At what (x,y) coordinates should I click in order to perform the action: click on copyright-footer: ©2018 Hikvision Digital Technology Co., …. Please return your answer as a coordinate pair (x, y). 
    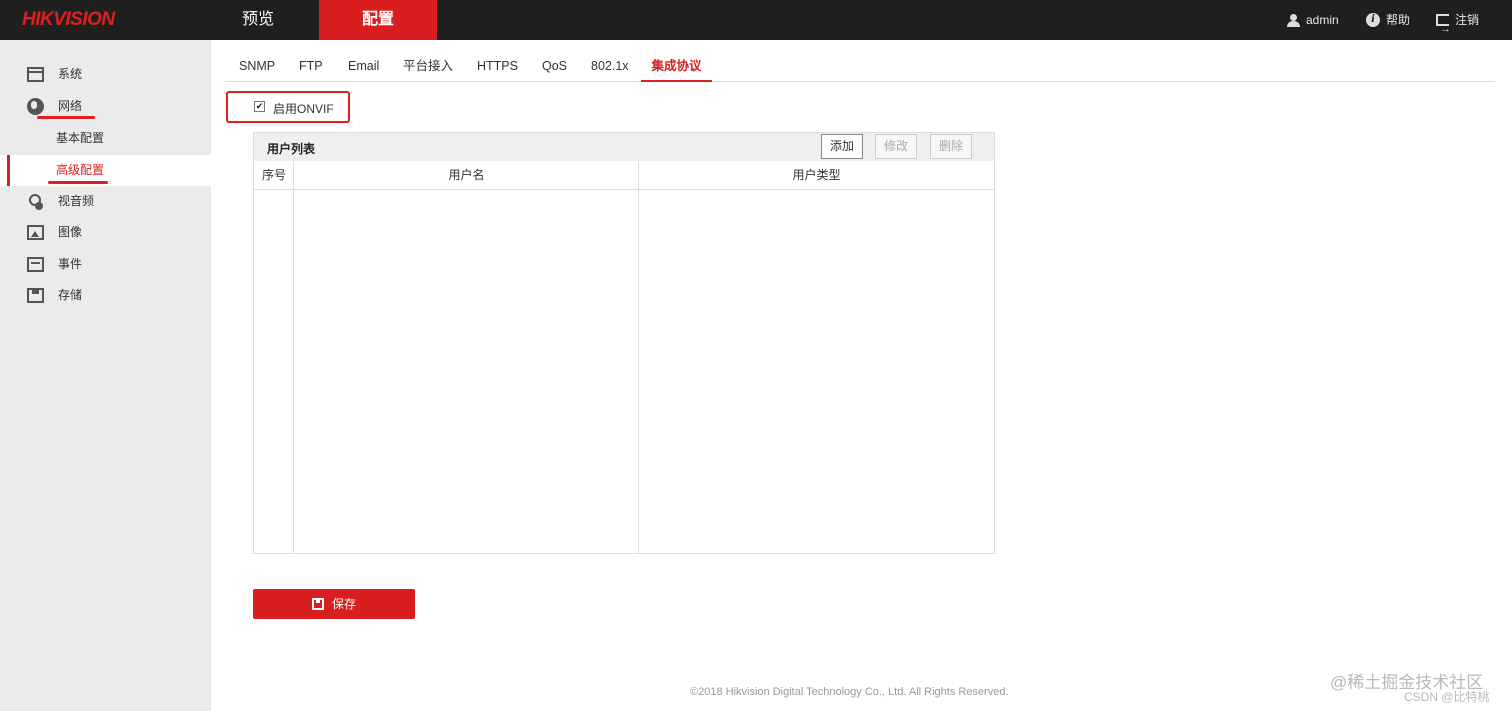
    Looking at the image, I should click on (849, 692).